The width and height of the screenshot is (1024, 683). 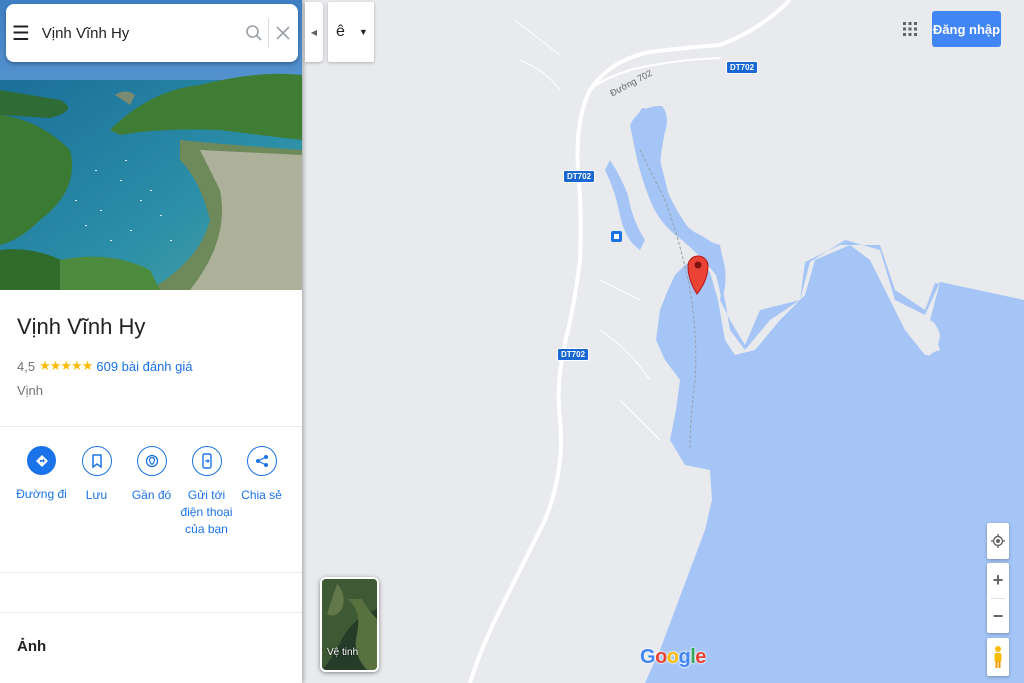 I want to click on google-logo-letter: e, so click(x=700, y=657).